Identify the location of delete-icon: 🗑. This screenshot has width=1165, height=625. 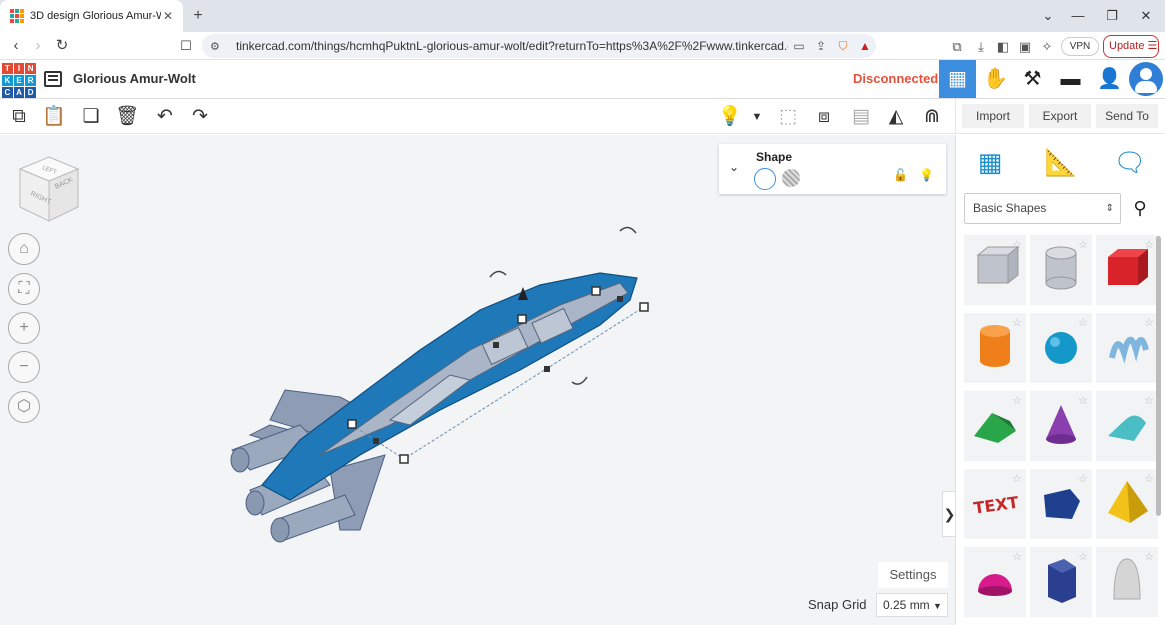
(127, 117).